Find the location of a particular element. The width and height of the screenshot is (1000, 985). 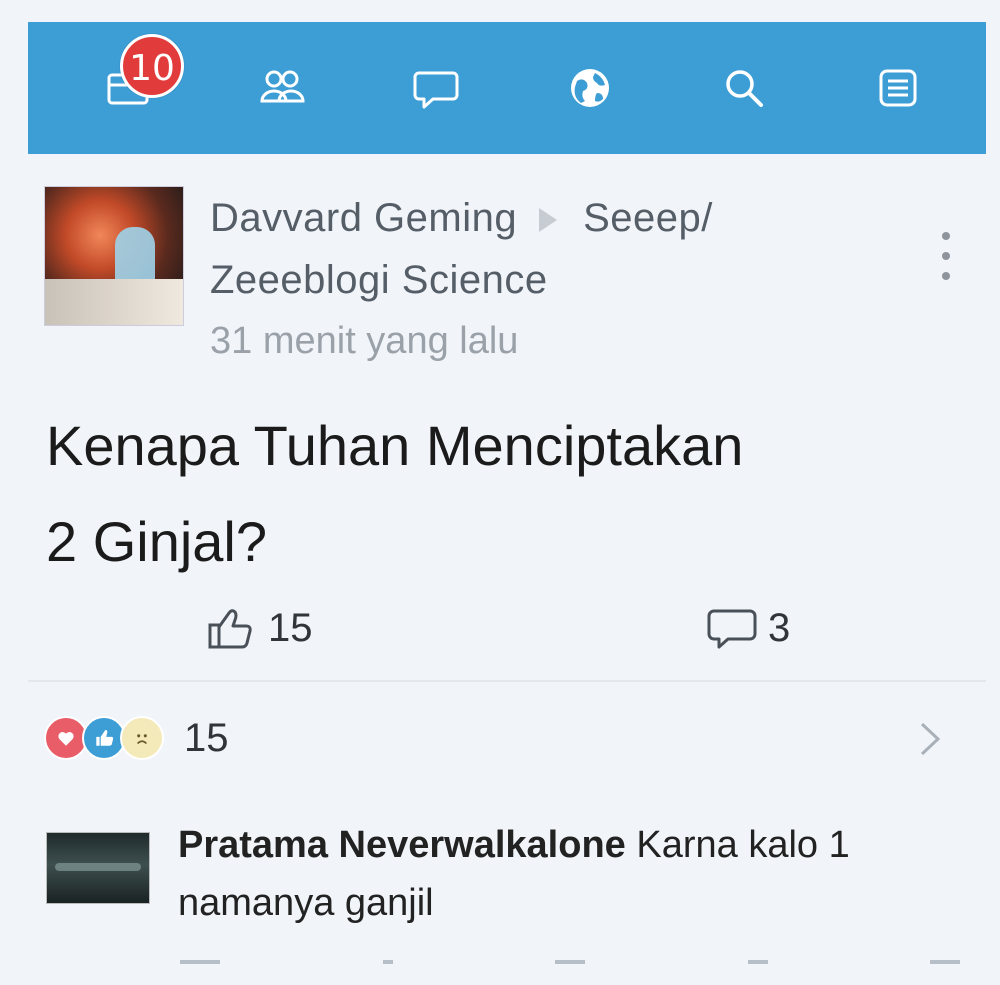

globe-icon is located at coordinates (590, 88).